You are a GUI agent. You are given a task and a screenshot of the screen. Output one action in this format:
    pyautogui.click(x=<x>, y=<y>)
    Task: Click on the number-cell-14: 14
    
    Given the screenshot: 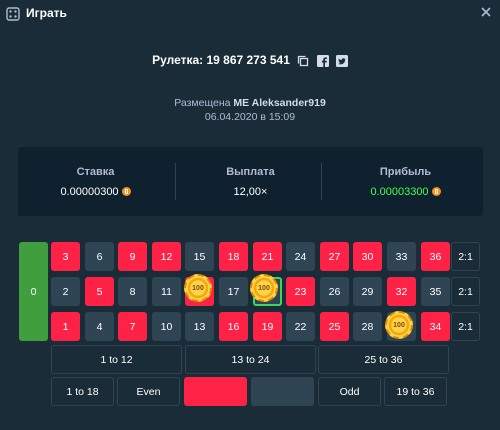 What is the action you would take?
    pyautogui.click(x=199, y=291)
    